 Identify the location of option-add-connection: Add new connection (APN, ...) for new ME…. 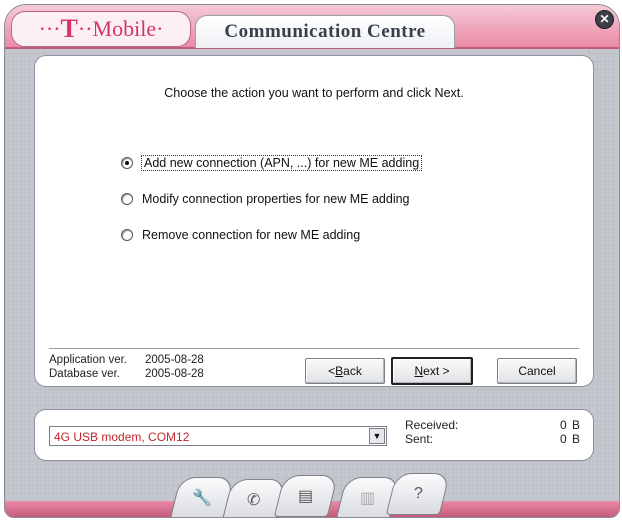
(272, 163).